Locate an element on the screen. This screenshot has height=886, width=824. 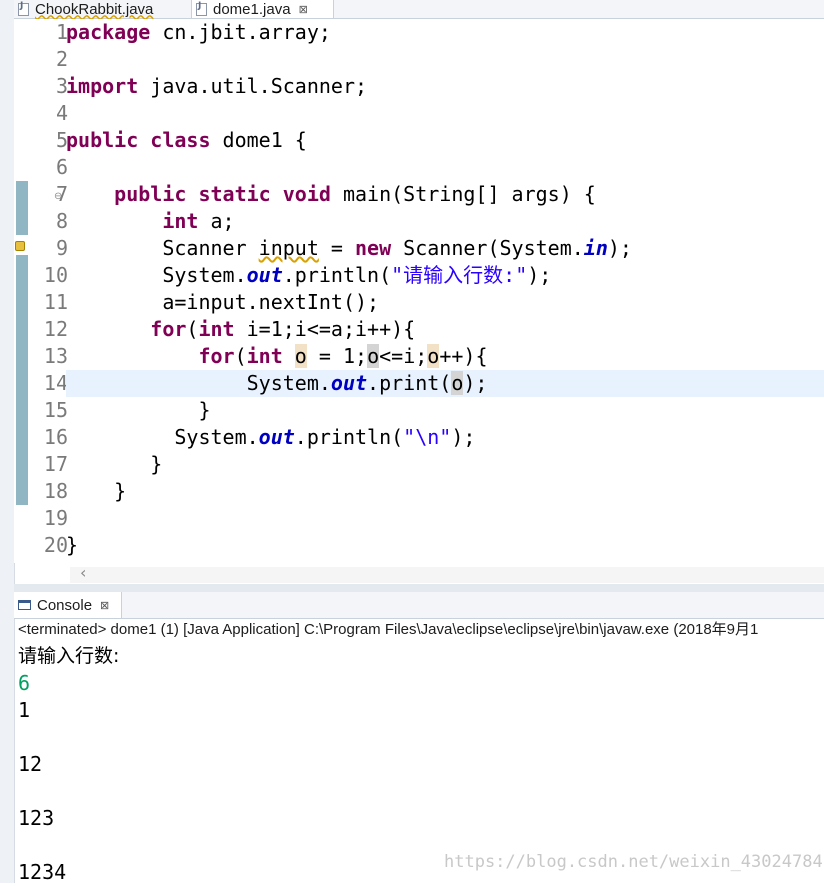
warning-icon is located at coordinates (20, 246).